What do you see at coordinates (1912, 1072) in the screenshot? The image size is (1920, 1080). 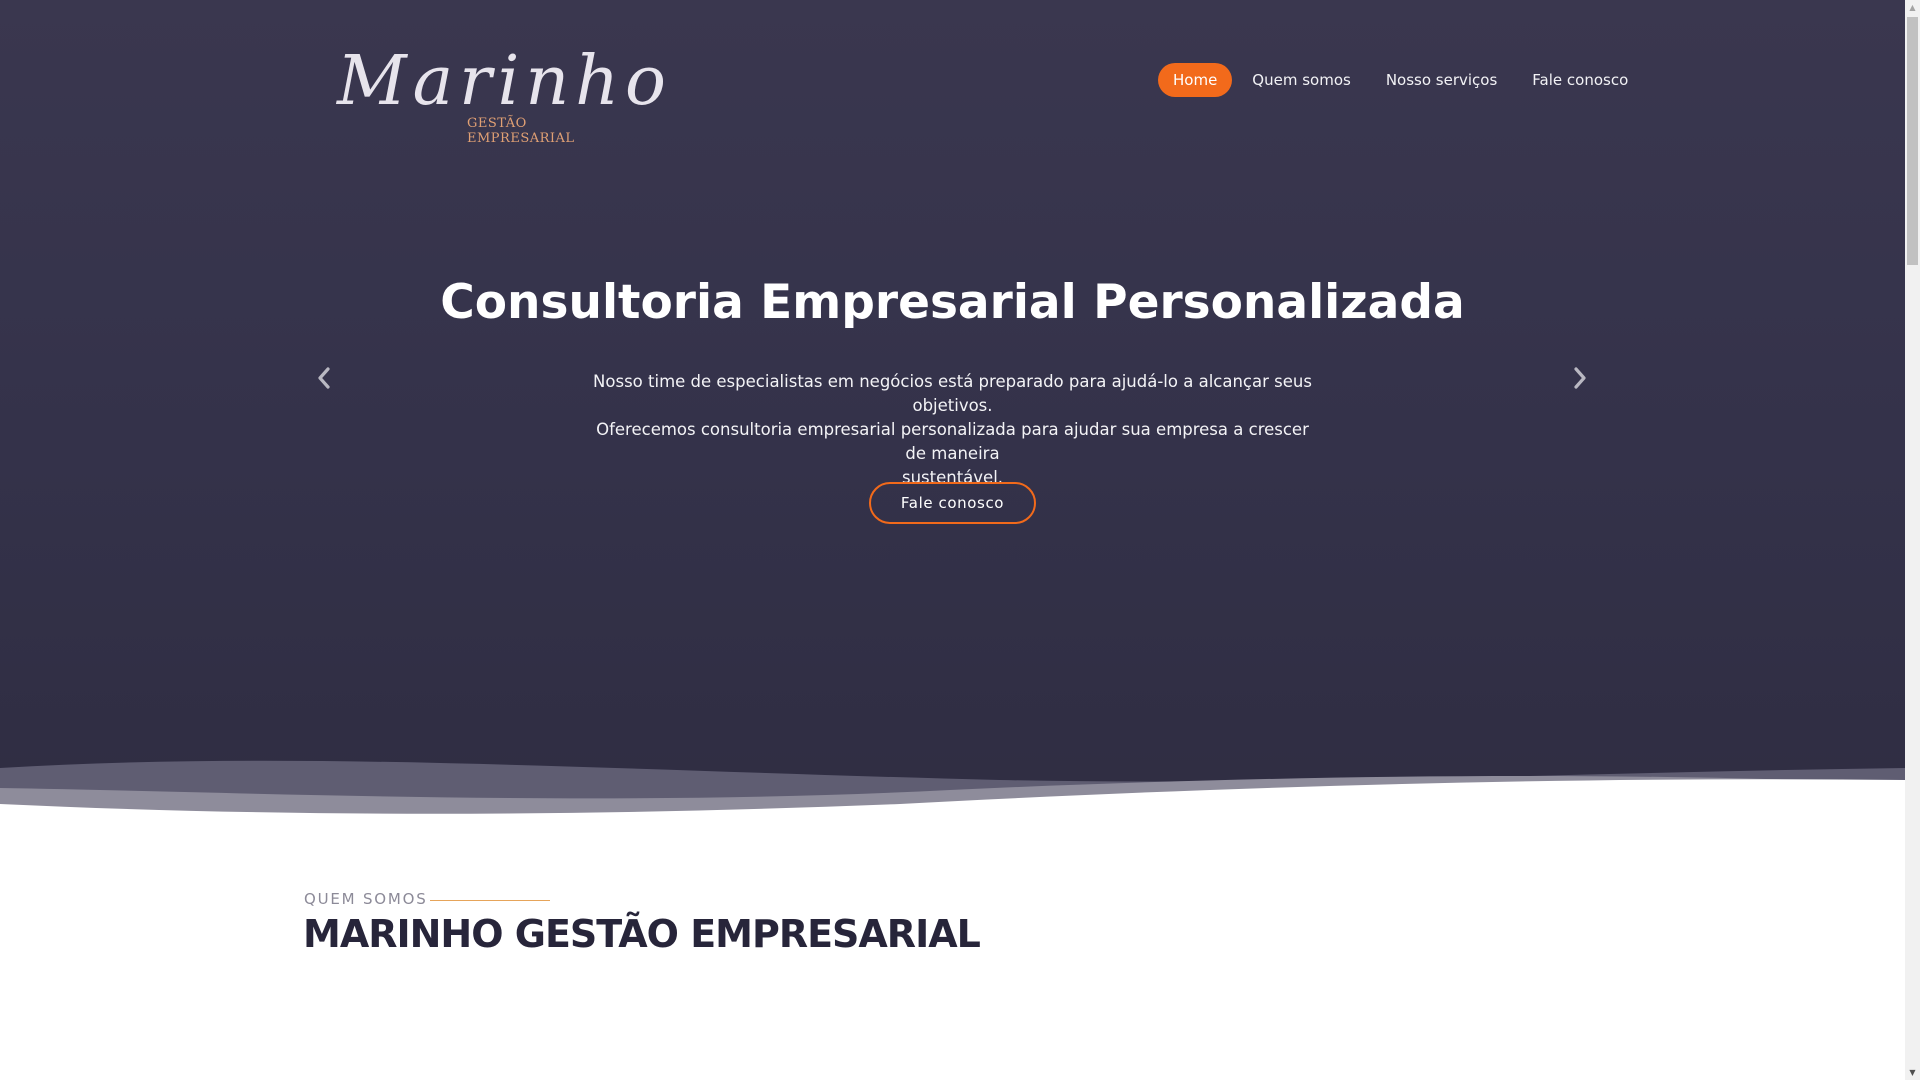 I see `scroll-down-arrow-icon: ▼` at bounding box center [1912, 1072].